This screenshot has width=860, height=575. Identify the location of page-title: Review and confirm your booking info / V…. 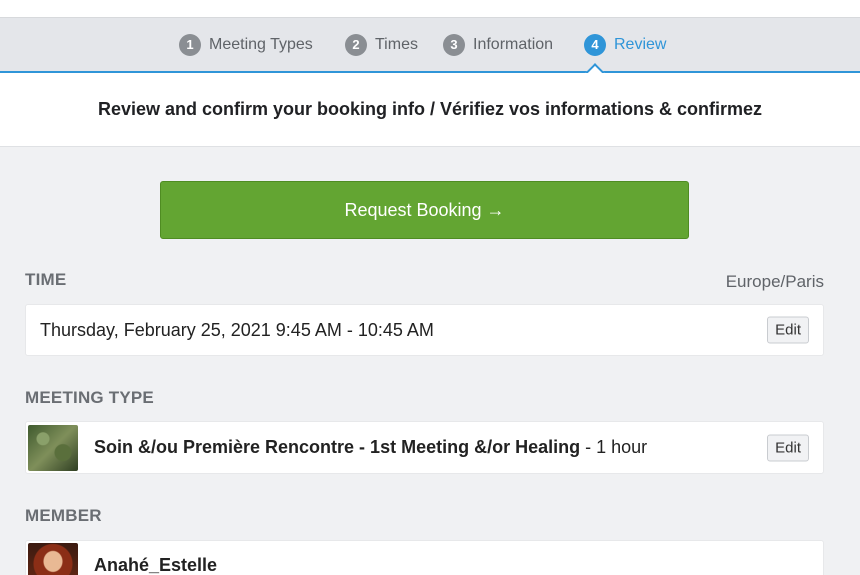
(430, 109).